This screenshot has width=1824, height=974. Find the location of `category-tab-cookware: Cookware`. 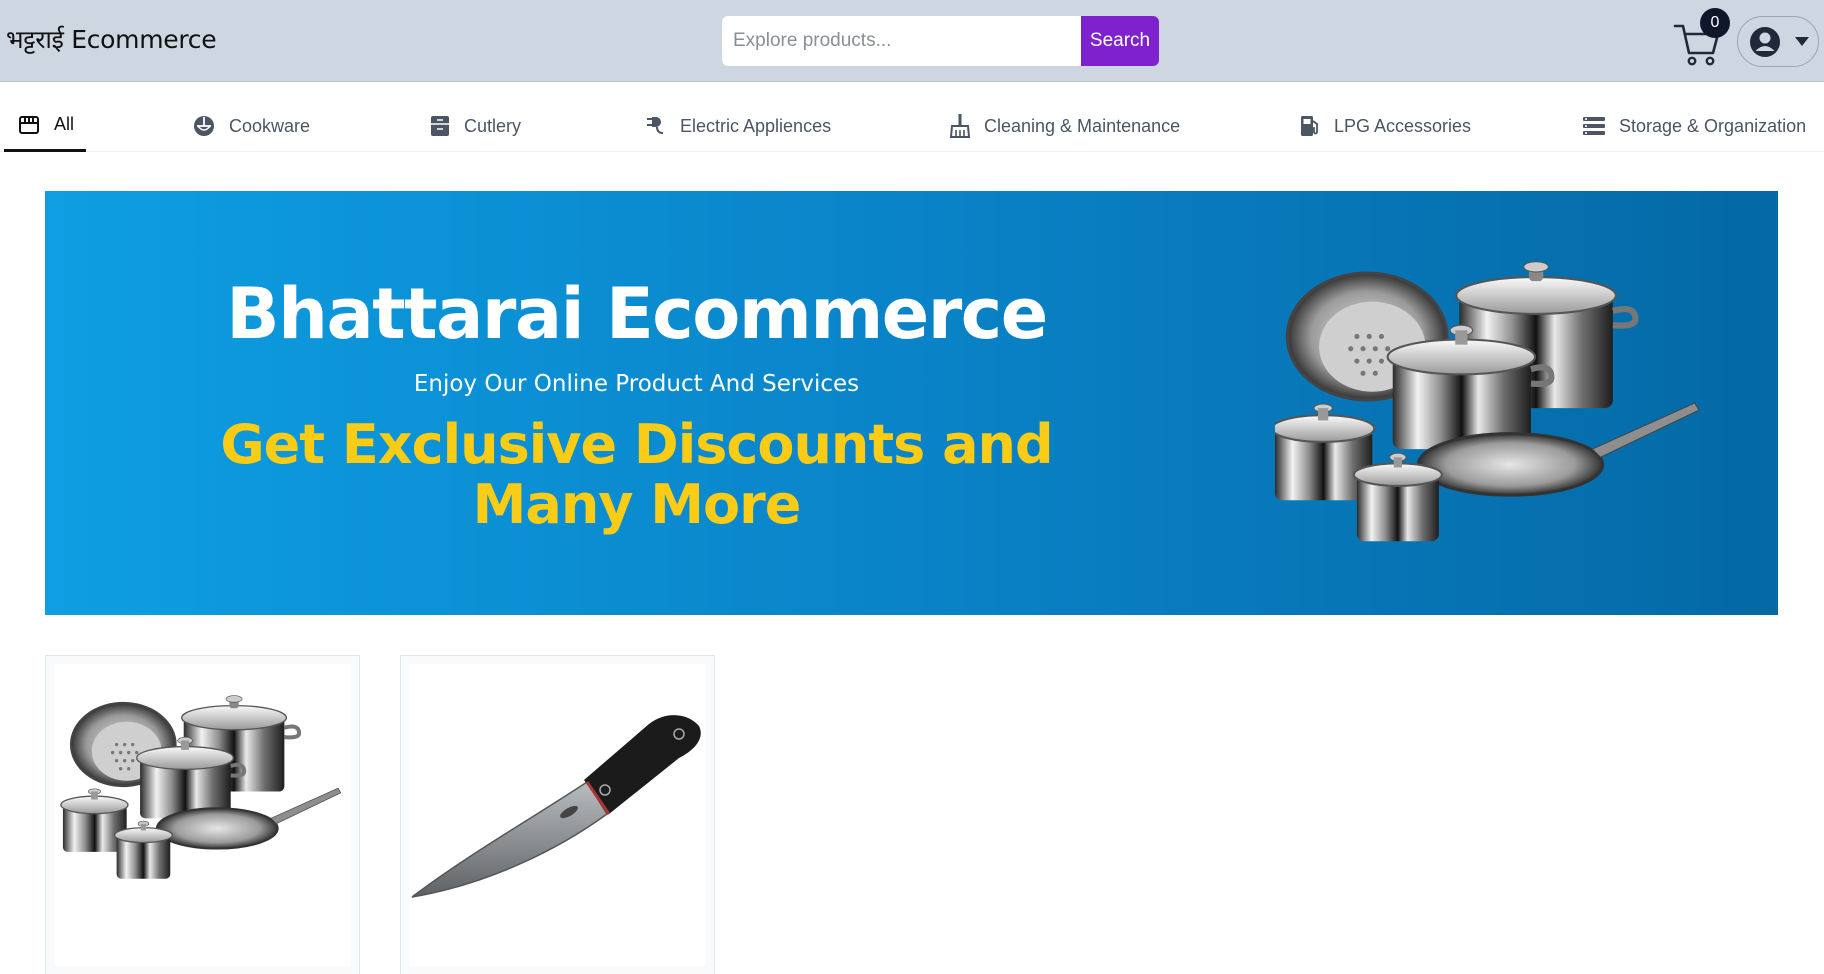

category-tab-cookware: Cookware is located at coordinates (251, 126).